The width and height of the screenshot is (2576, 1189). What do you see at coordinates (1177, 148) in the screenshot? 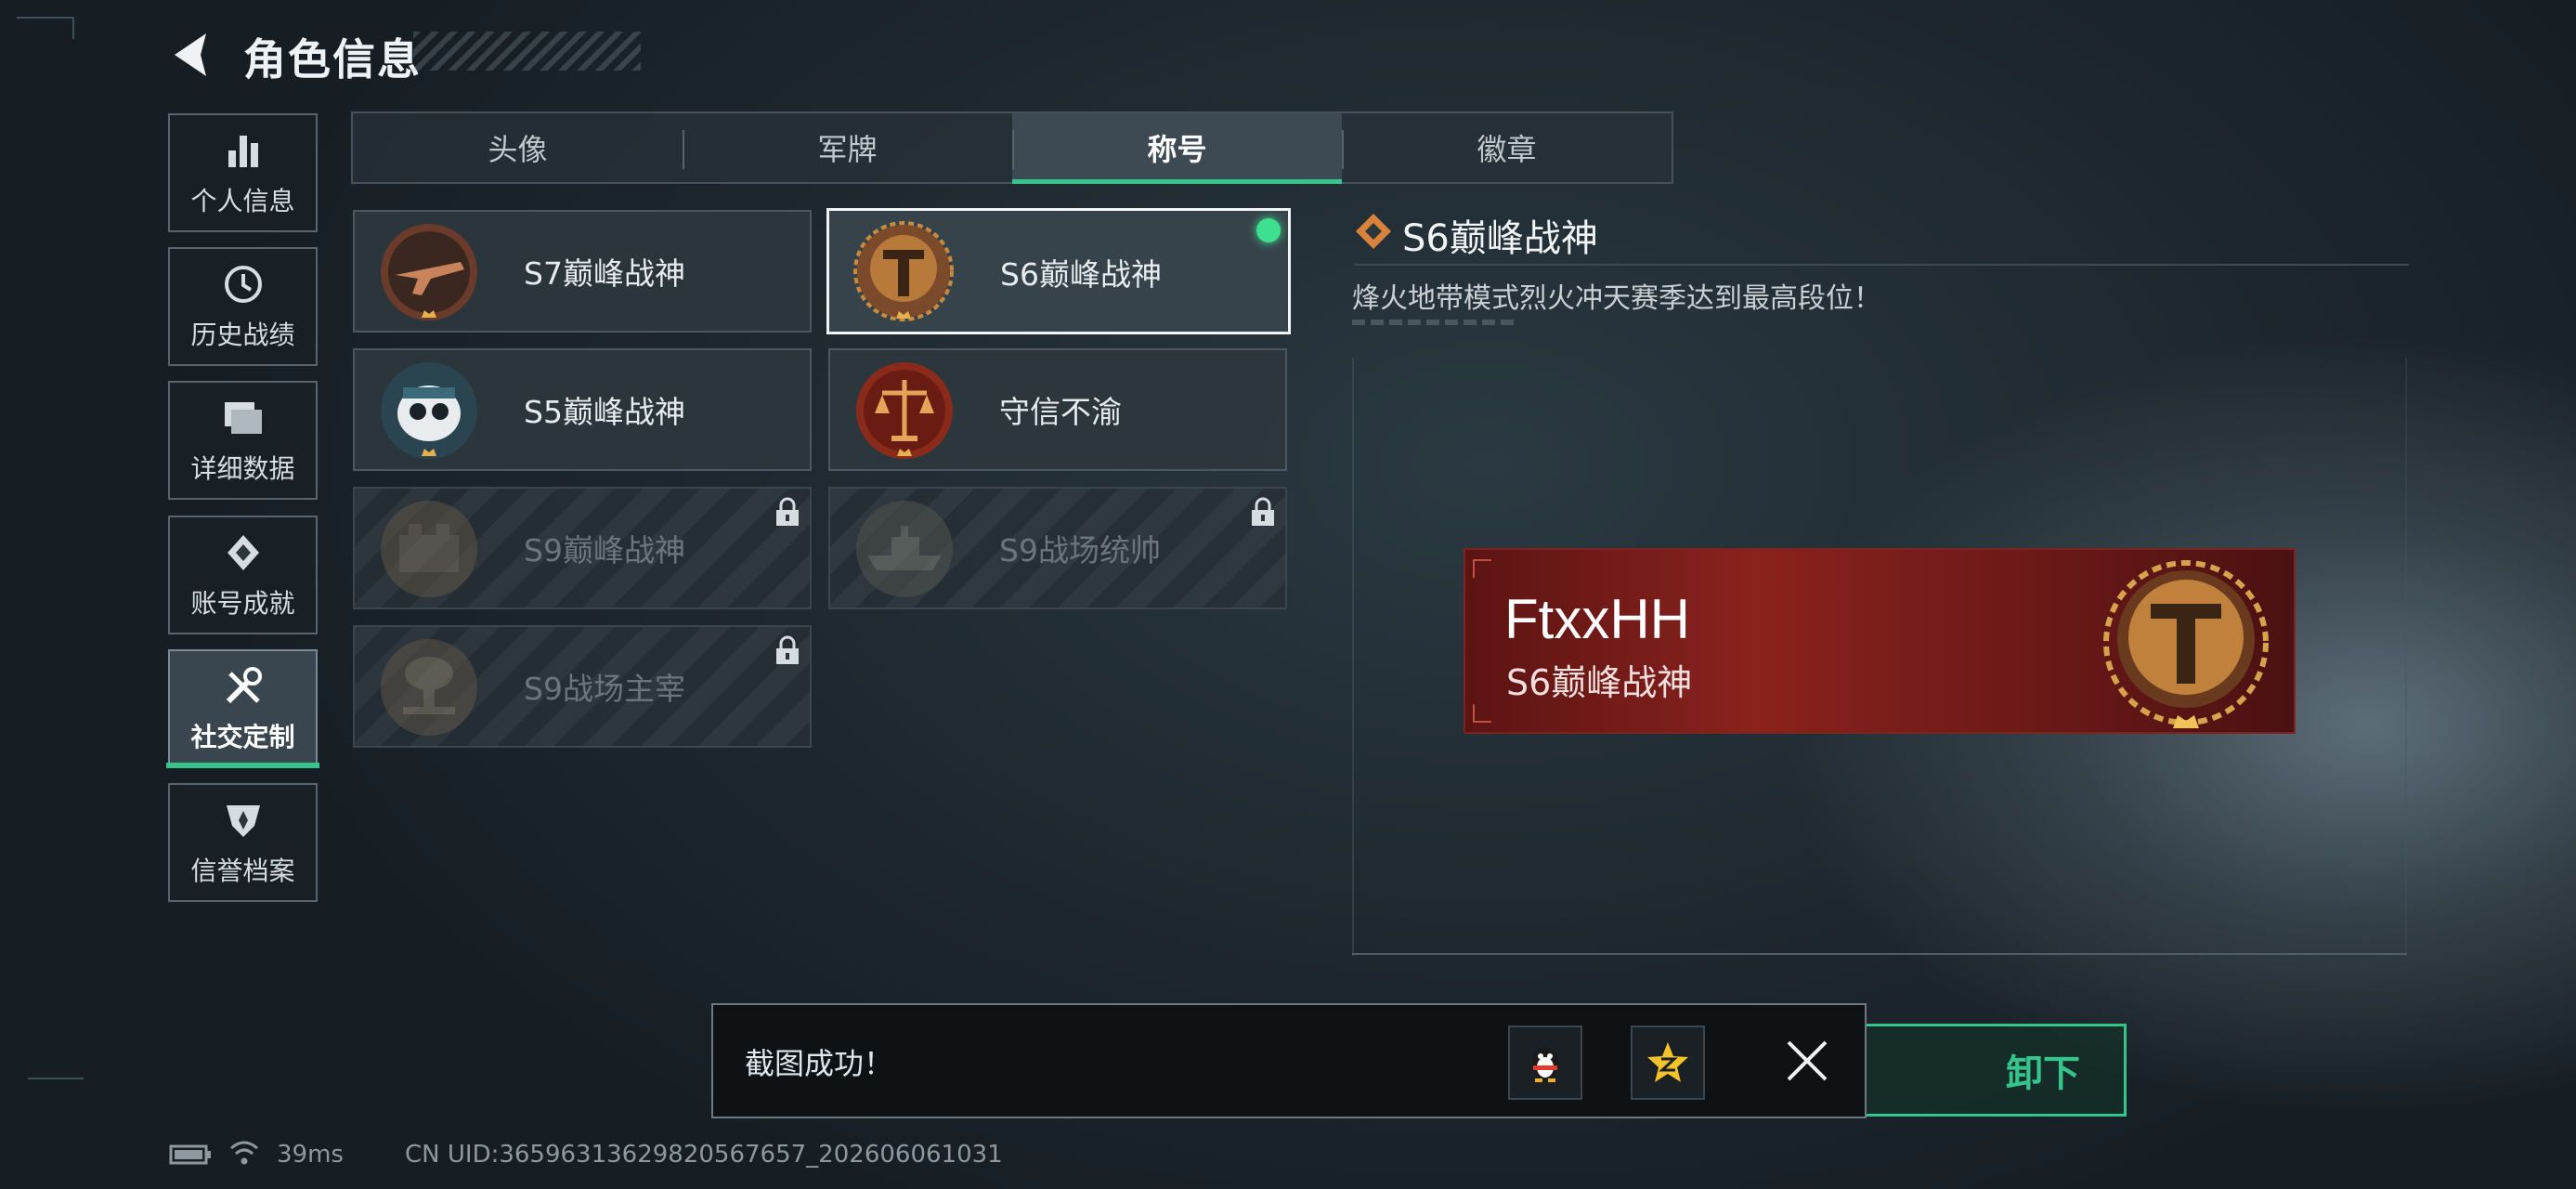
I see `tab-title: 称号` at bounding box center [1177, 148].